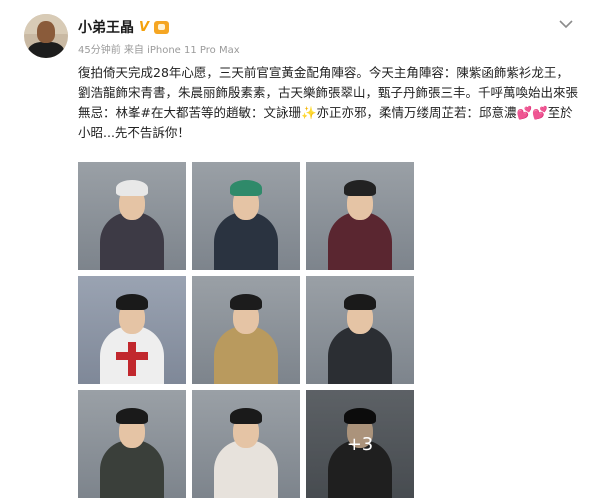 The image size is (607, 498). Describe the element at coordinates (161, 27) in the screenshot. I see `member-crown-icon` at that location.